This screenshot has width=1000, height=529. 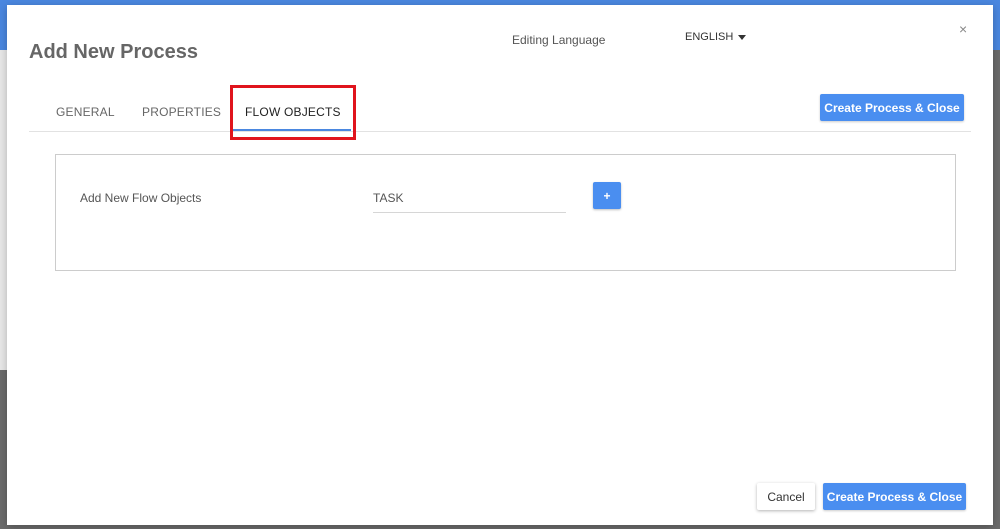 I want to click on close-icon: ×, so click(x=963, y=29).